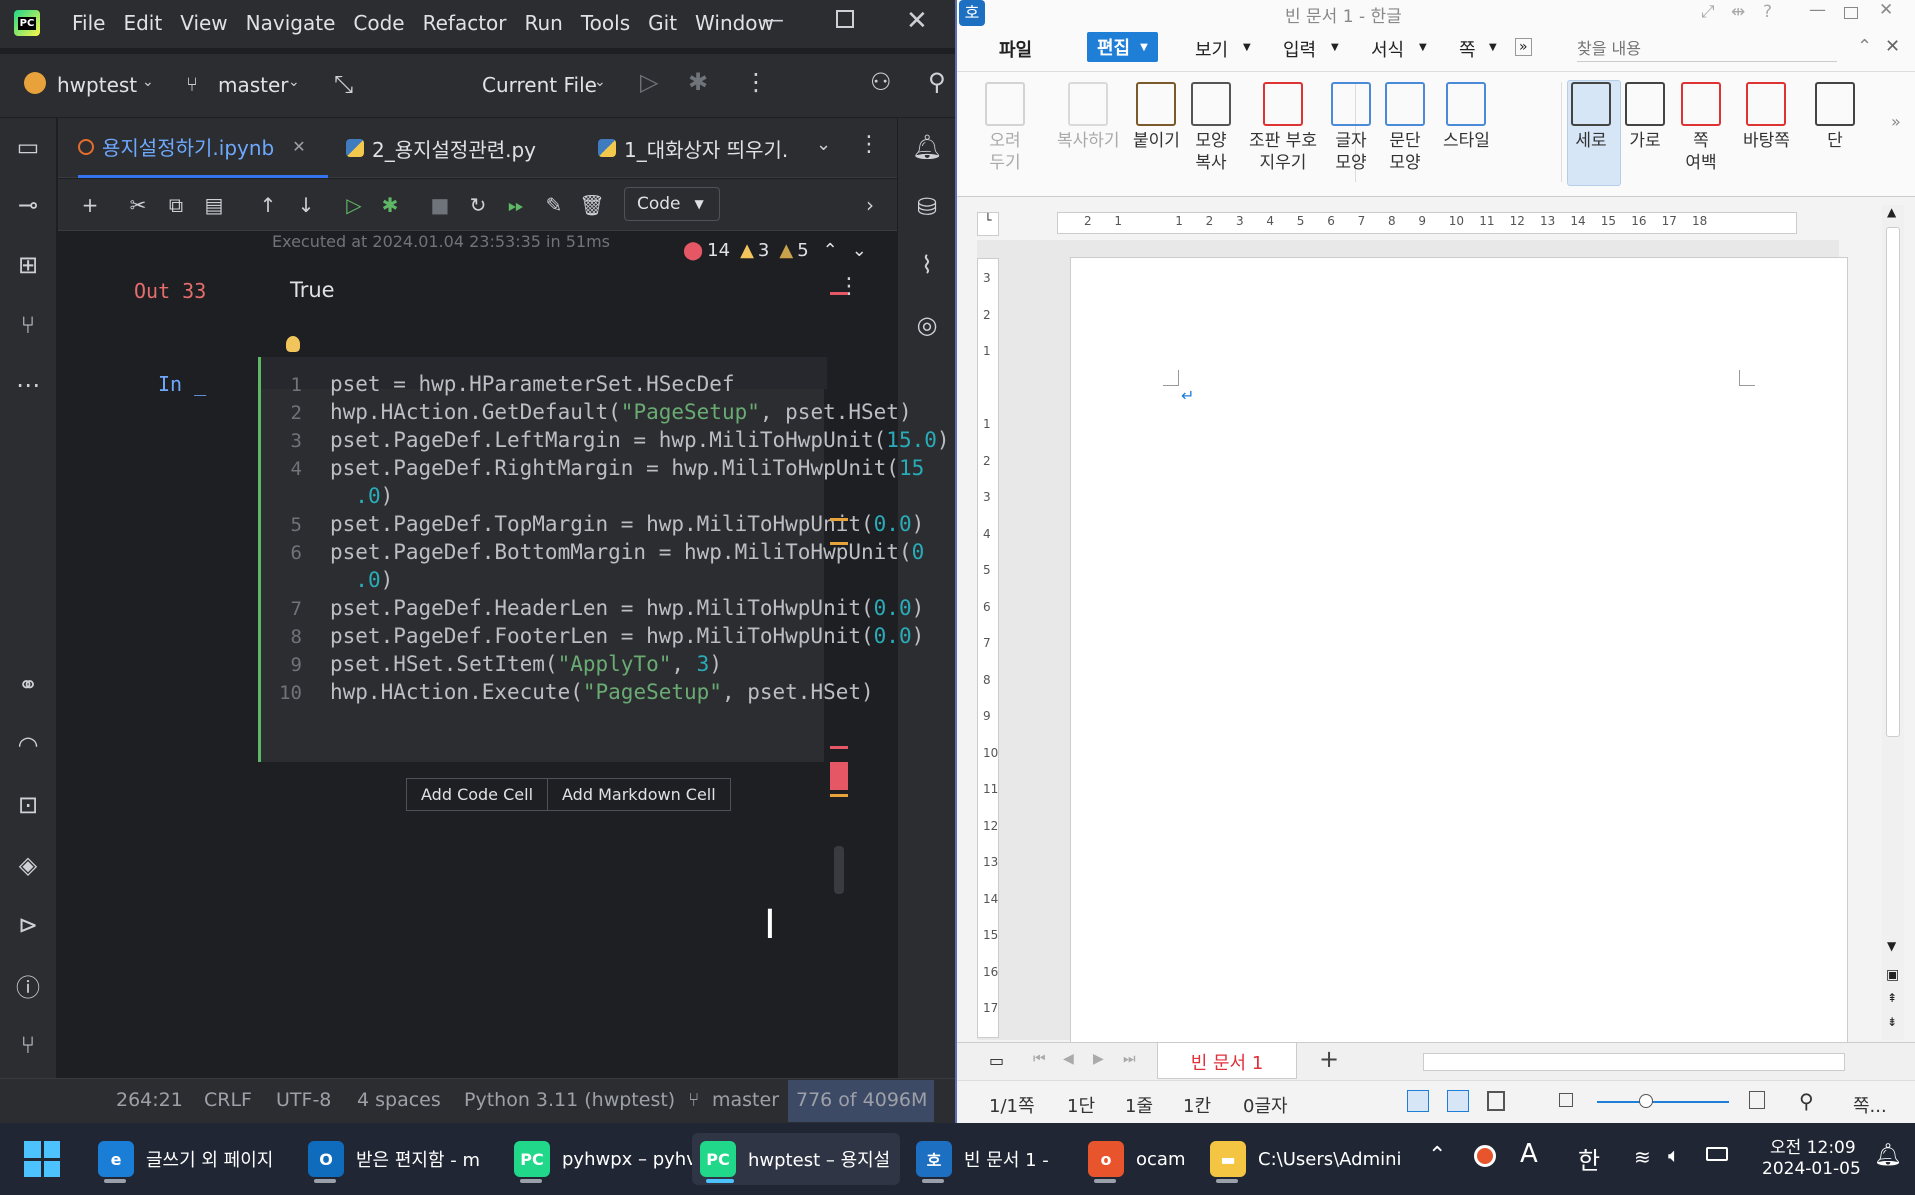 The width and height of the screenshot is (1915, 1195). I want to click on ribbon-landscape-button: 가로, so click(1645, 117).